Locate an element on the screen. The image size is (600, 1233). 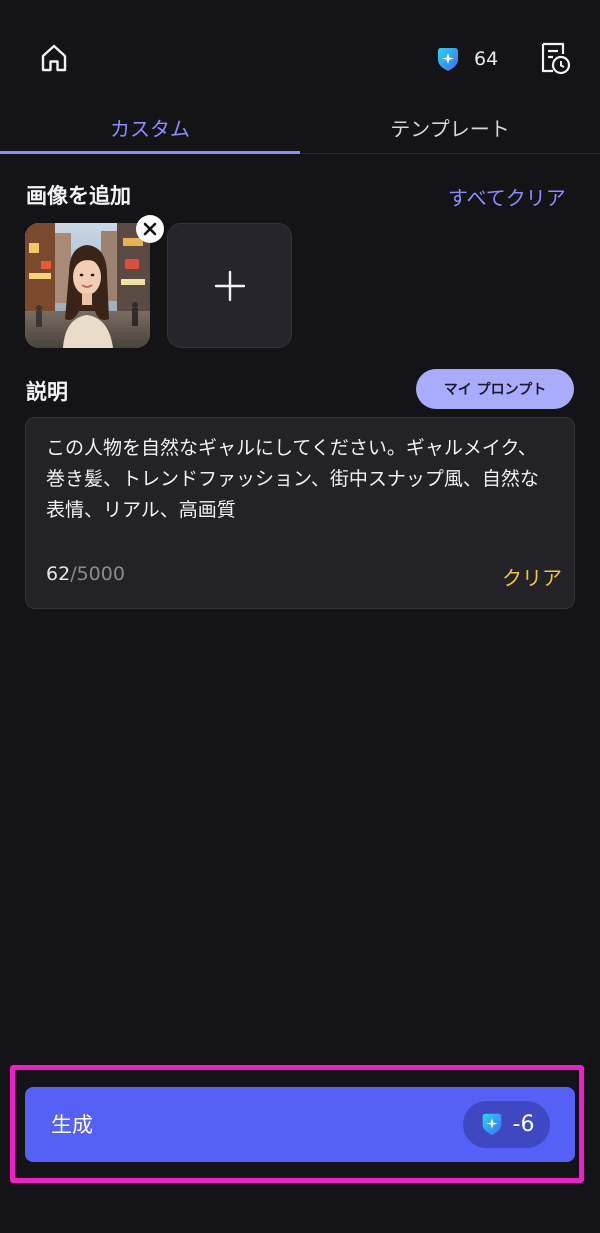
credits-balance: 64 is located at coordinates (466, 59).